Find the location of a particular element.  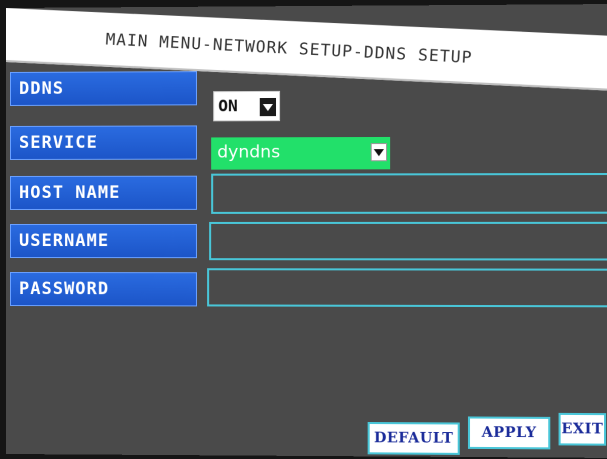

service-label: SERVICE is located at coordinates (103, 142).